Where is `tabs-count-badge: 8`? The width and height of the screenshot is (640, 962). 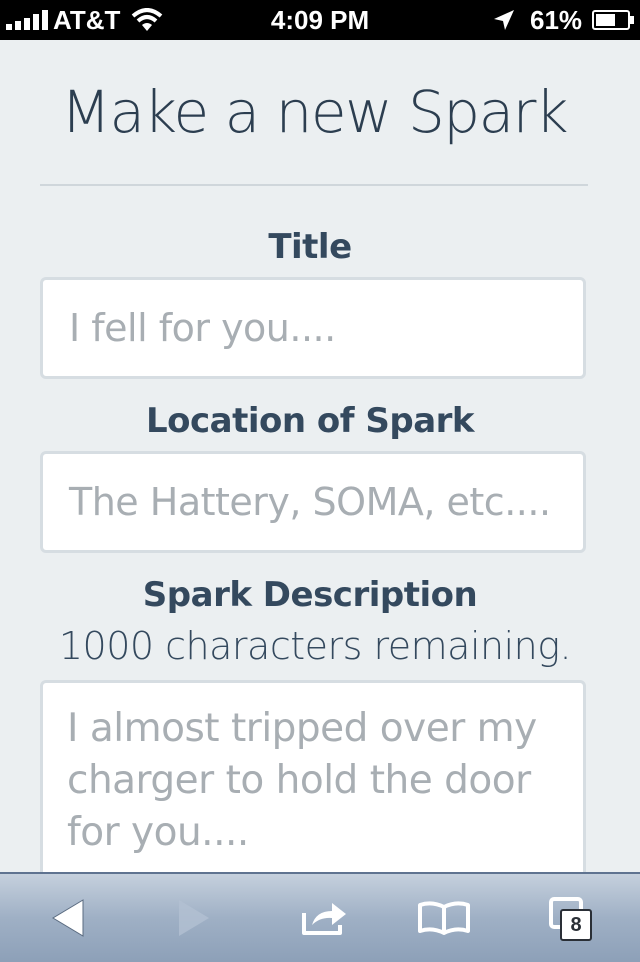 tabs-count-badge: 8 is located at coordinates (576, 925).